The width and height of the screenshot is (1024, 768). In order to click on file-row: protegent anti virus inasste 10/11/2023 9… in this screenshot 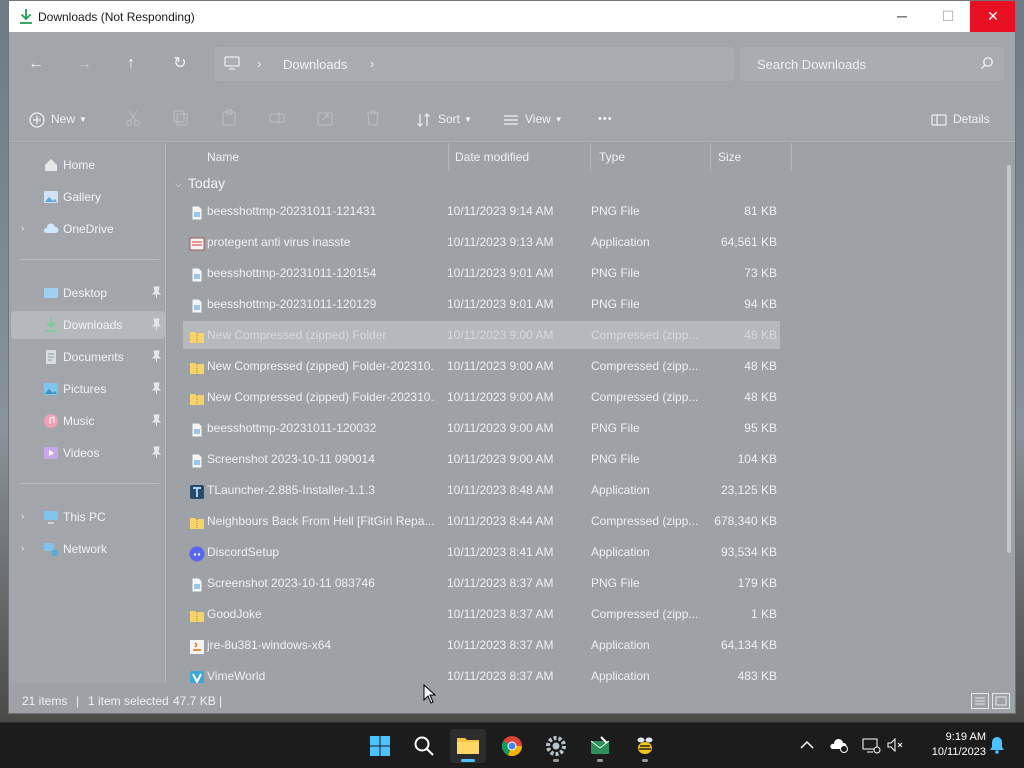, I will do `click(481, 242)`.